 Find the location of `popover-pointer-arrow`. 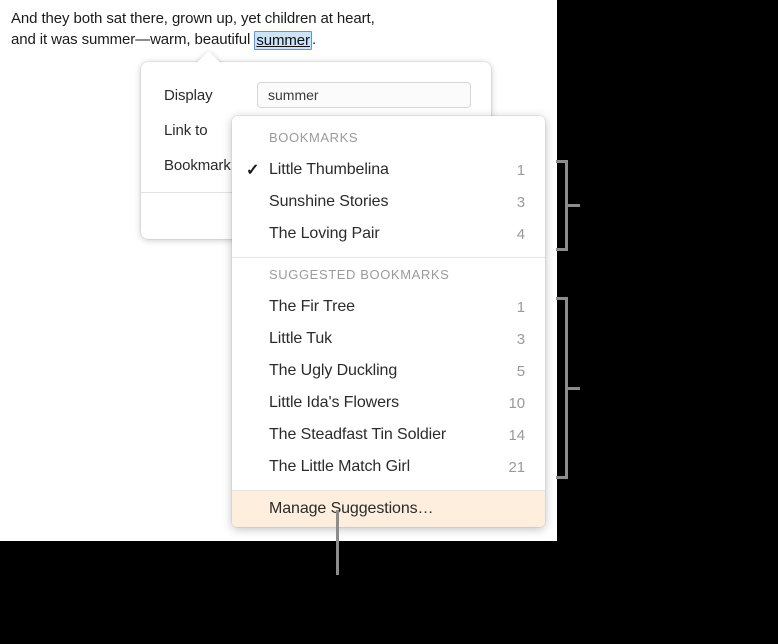

popover-pointer-arrow is located at coordinates (209, 56).